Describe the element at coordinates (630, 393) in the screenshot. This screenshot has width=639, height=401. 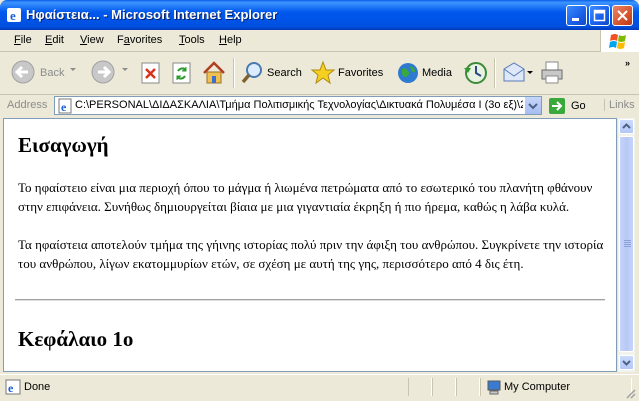
I see `resize-grip-icon` at that location.